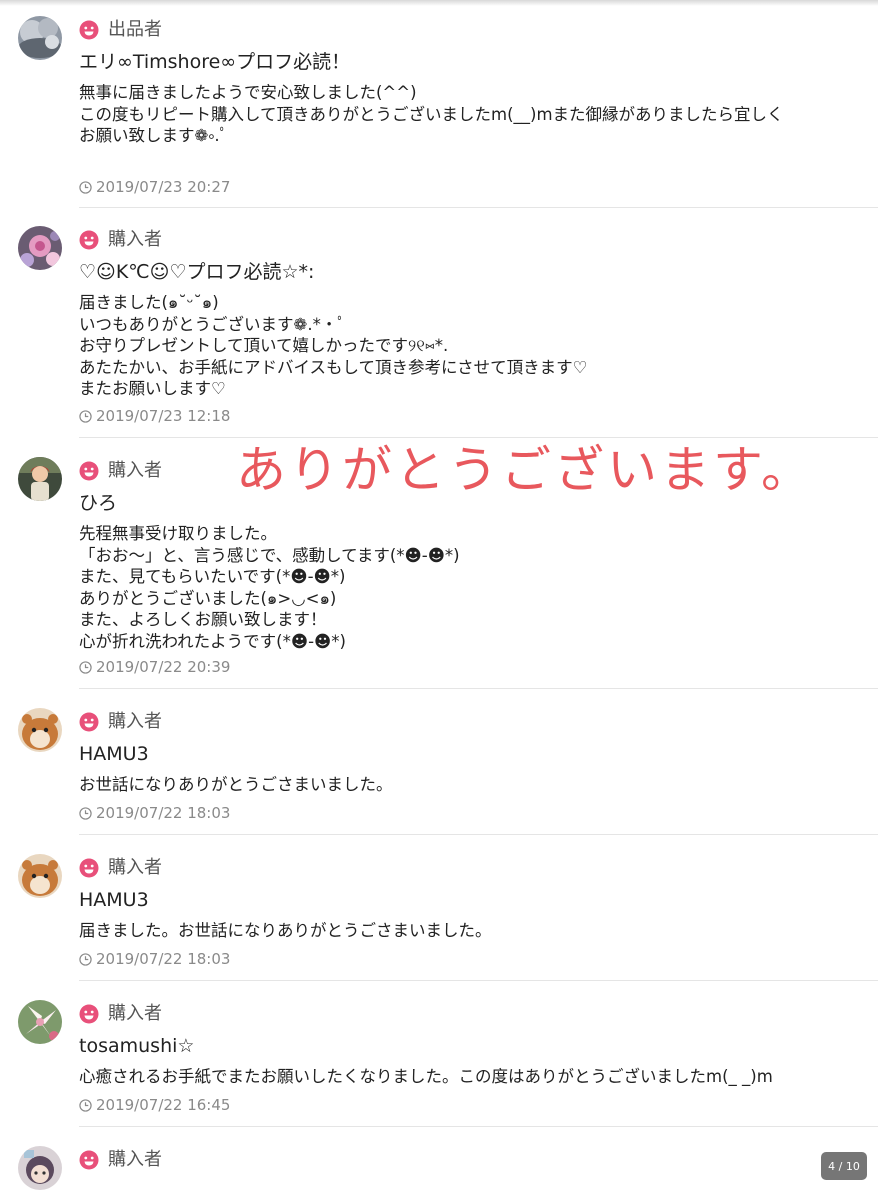  I want to click on review-message: 届きました。お世話になりありがとうごさまいました。, so click(285, 930).